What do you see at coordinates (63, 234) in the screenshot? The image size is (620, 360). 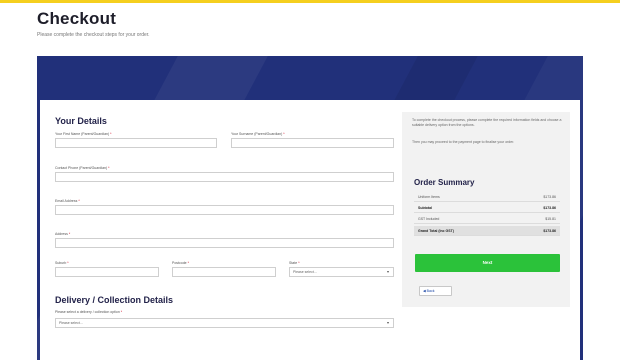 I see `address-label: Address*` at bounding box center [63, 234].